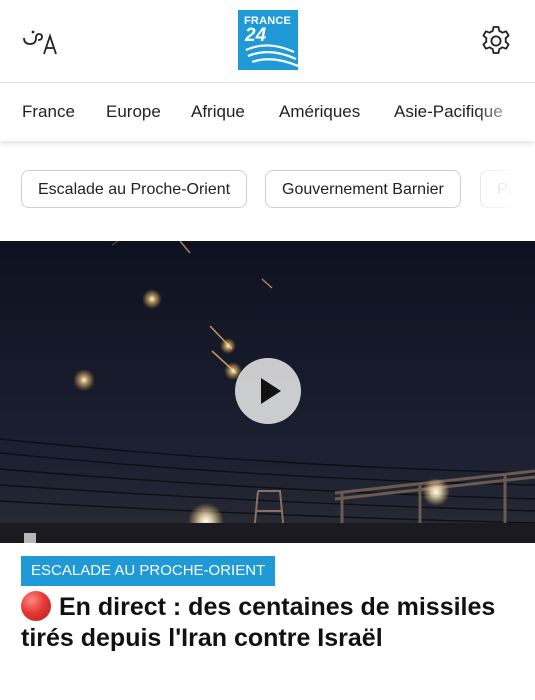 Image resolution: width=535 pixels, height=700 pixels. What do you see at coordinates (256, 35) in the screenshot?
I see `logo-text-24: 24` at bounding box center [256, 35].